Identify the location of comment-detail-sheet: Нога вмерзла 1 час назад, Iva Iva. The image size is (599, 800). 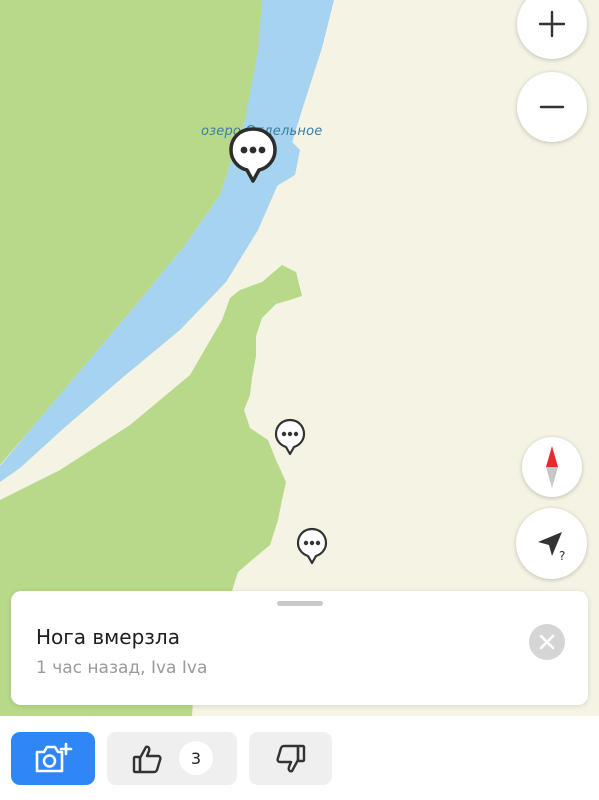
(299, 648).